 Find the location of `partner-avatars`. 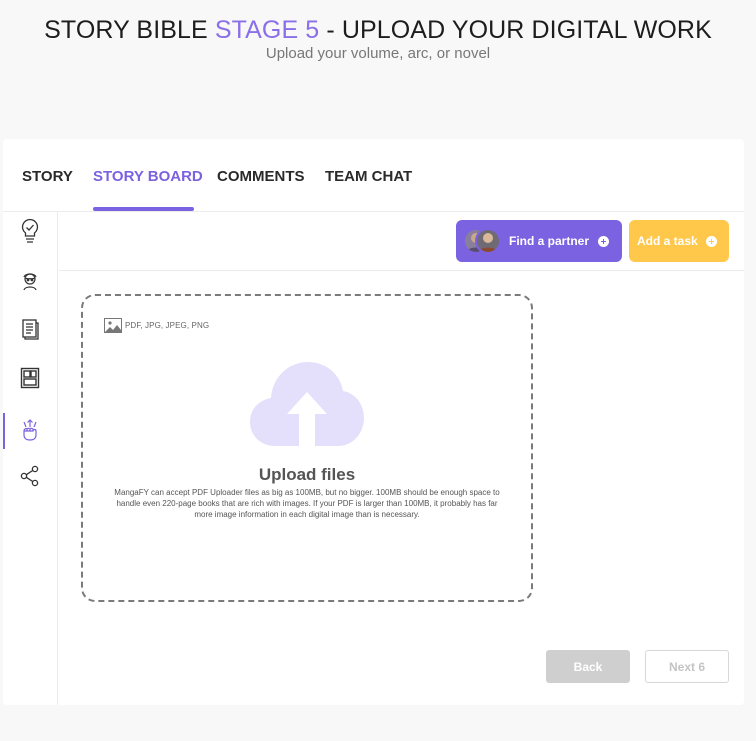

partner-avatars is located at coordinates (482, 241).